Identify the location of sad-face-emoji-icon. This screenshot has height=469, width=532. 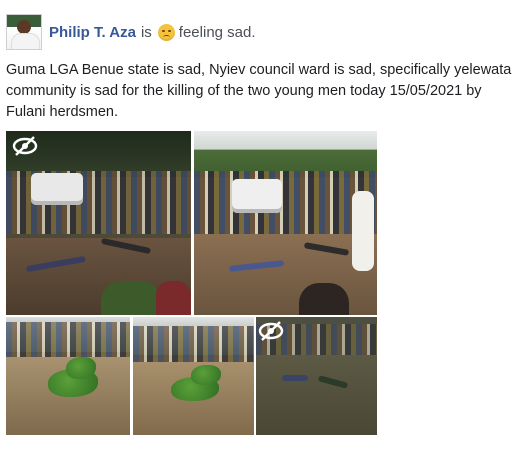
(166, 32).